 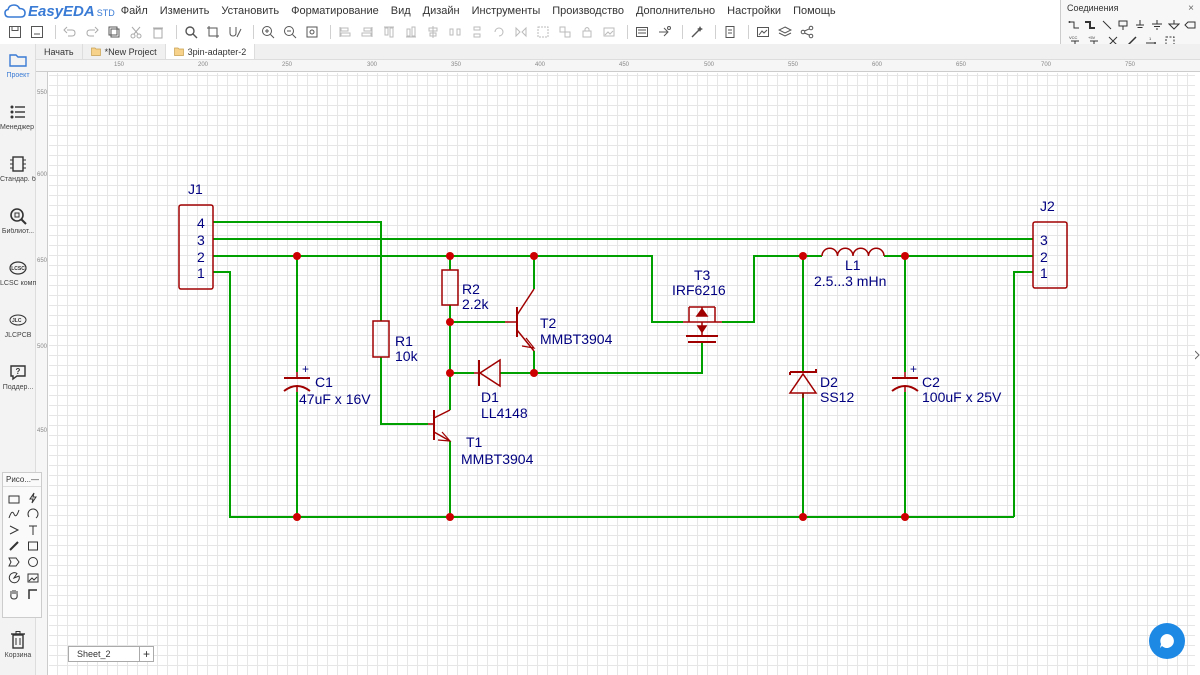 I want to click on tab-start: Начать, so click(x=59, y=51).